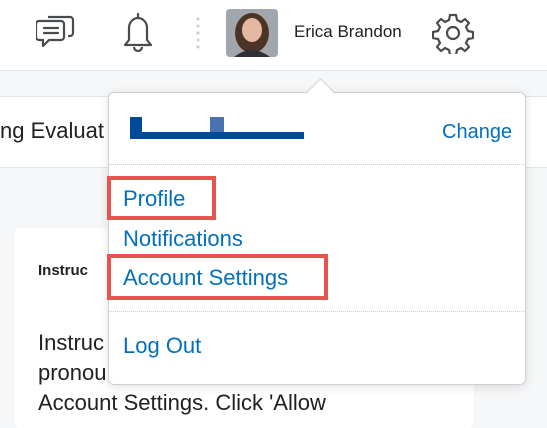 Image resolution: width=547 pixels, height=428 pixels. I want to click on dropdown-divider-bottom, so click(317, 311).